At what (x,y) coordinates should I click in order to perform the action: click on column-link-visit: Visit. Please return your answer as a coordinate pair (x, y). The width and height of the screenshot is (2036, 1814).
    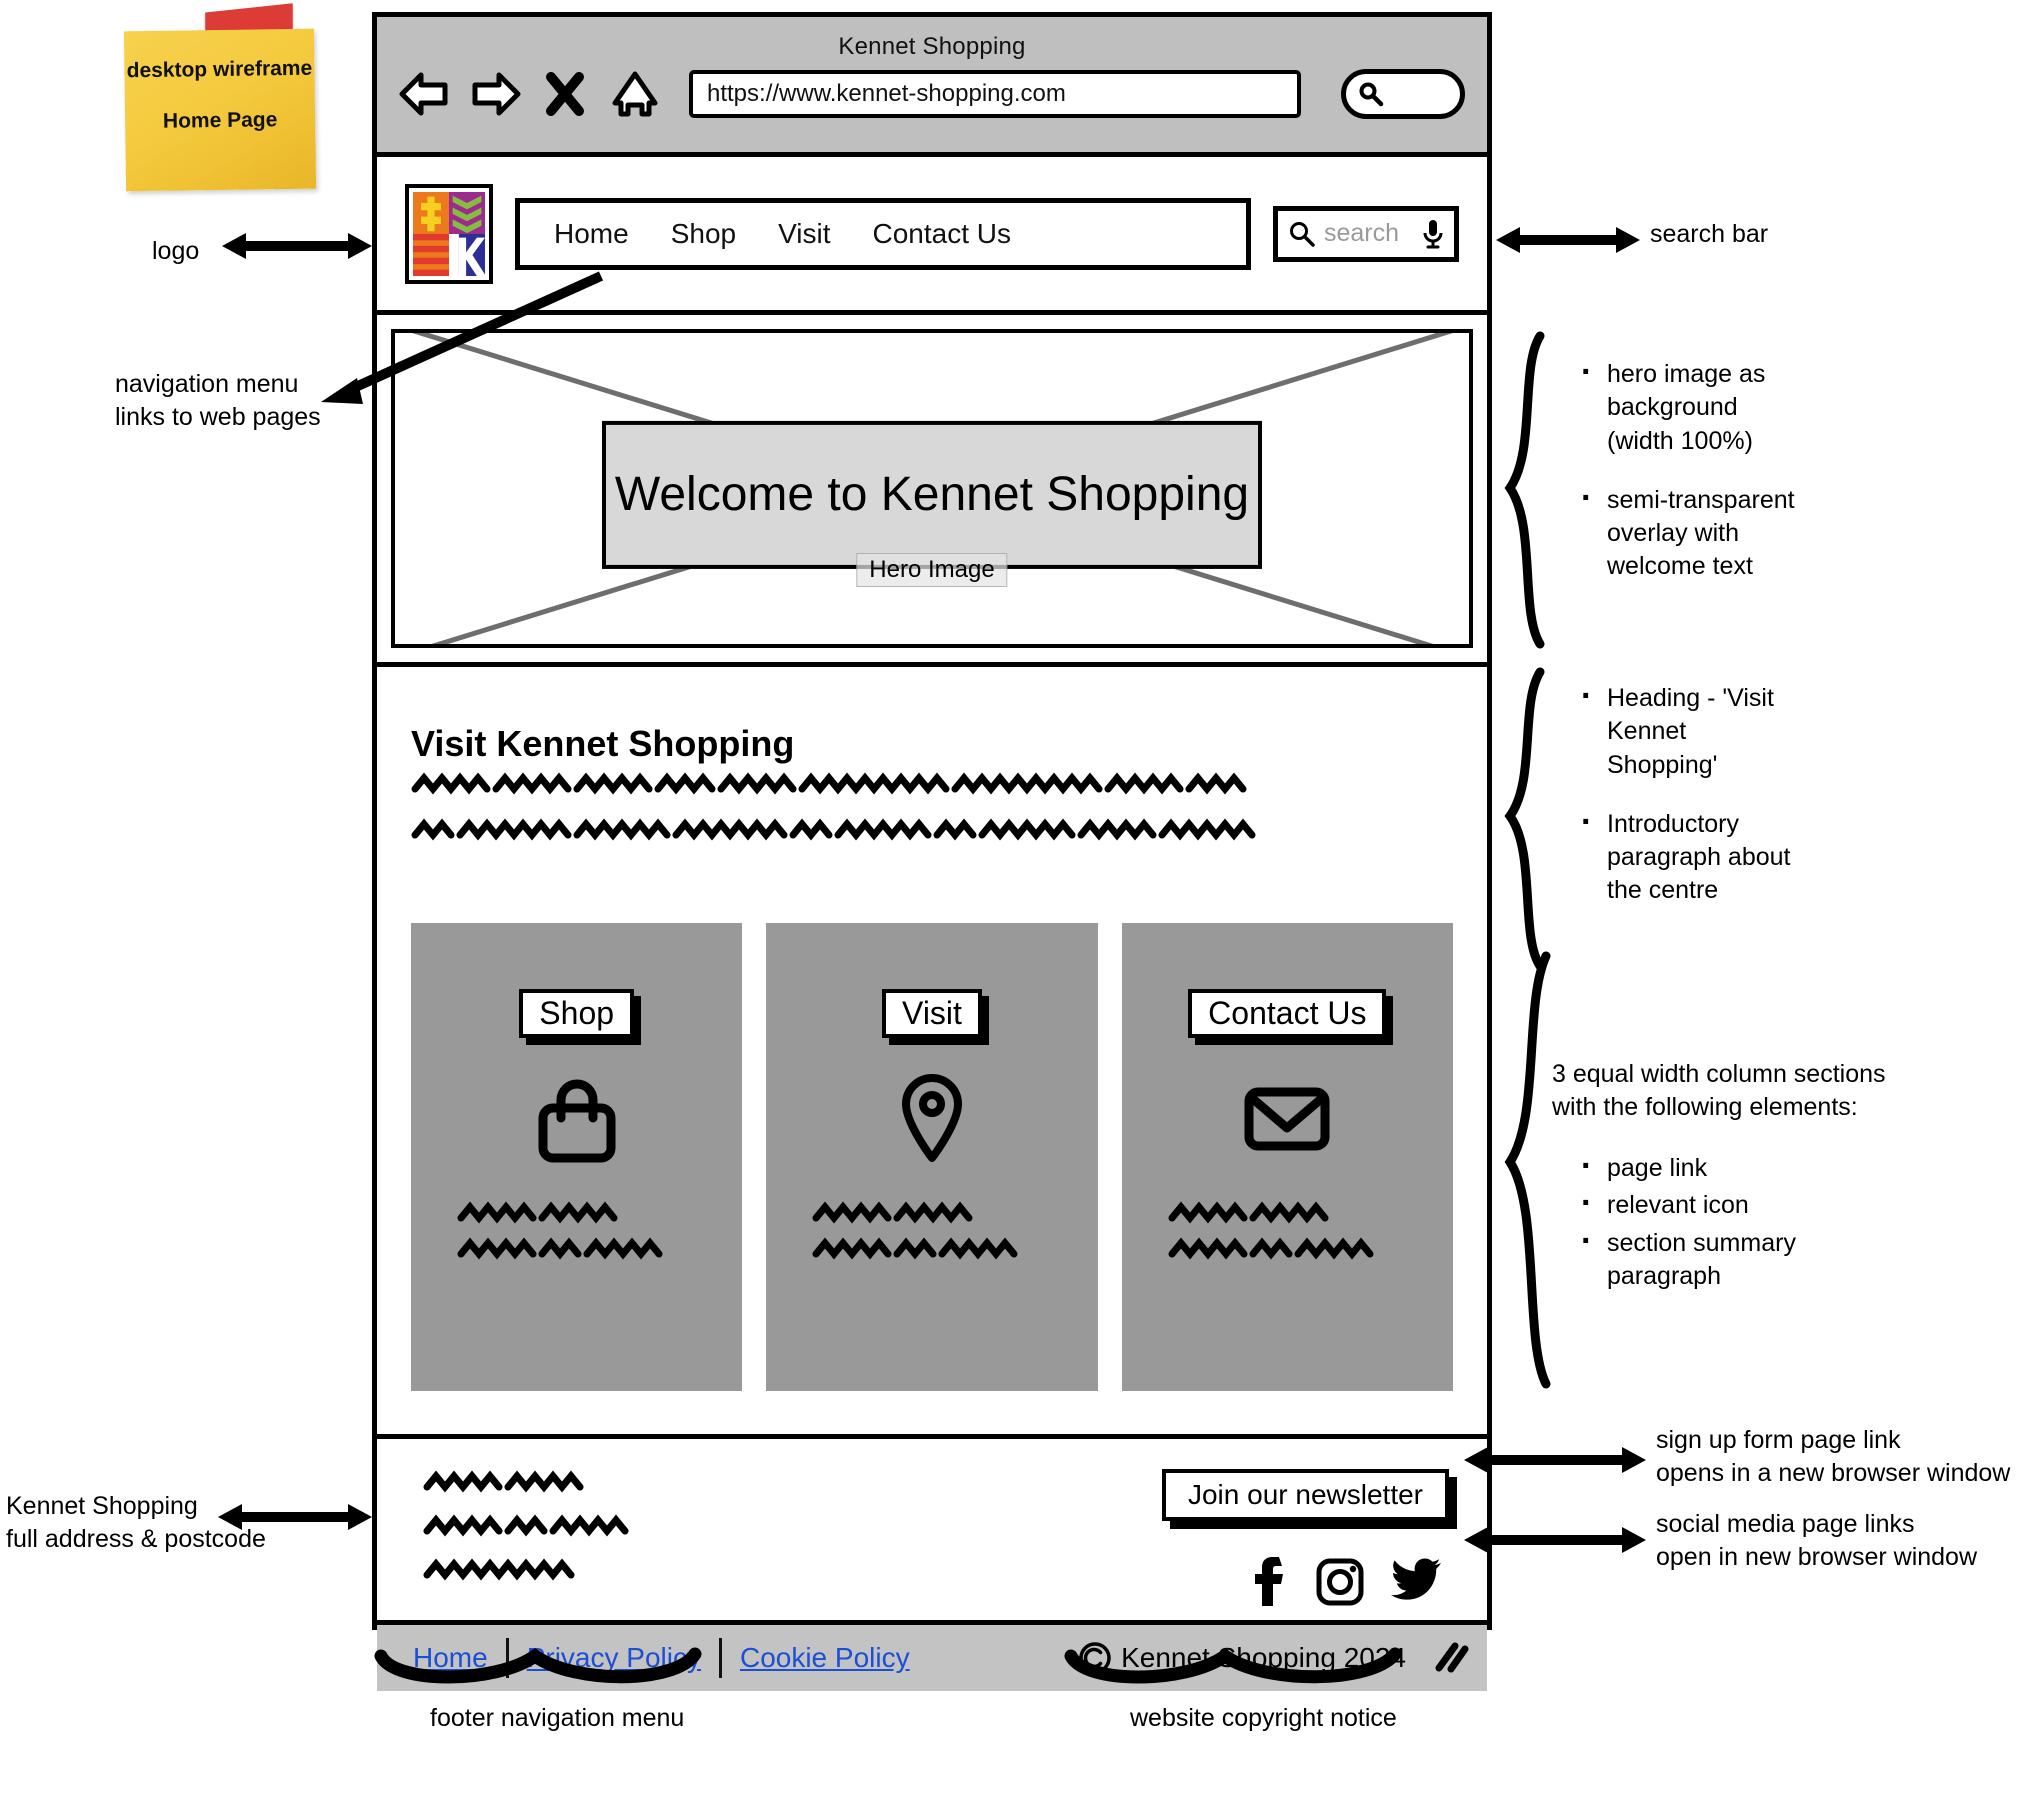
    Looking at the image, I should click on (932, 1013).